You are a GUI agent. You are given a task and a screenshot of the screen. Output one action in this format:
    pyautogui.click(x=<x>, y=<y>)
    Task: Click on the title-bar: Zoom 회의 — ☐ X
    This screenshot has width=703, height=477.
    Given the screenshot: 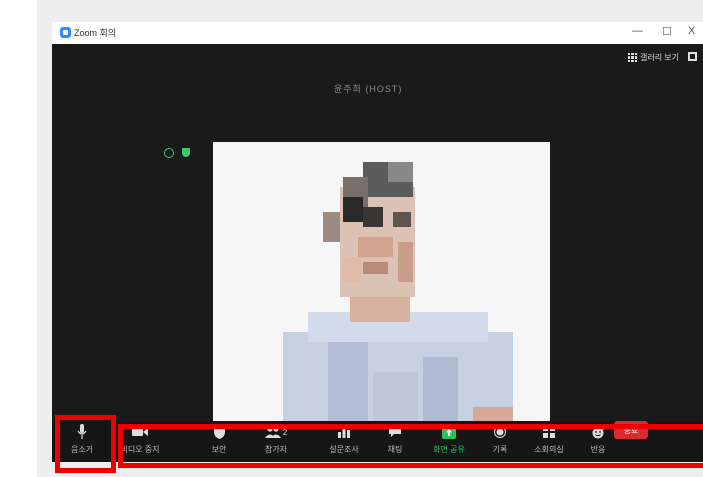 What is the action you would take?
    pyautogui.click(x=377, y=33)
    